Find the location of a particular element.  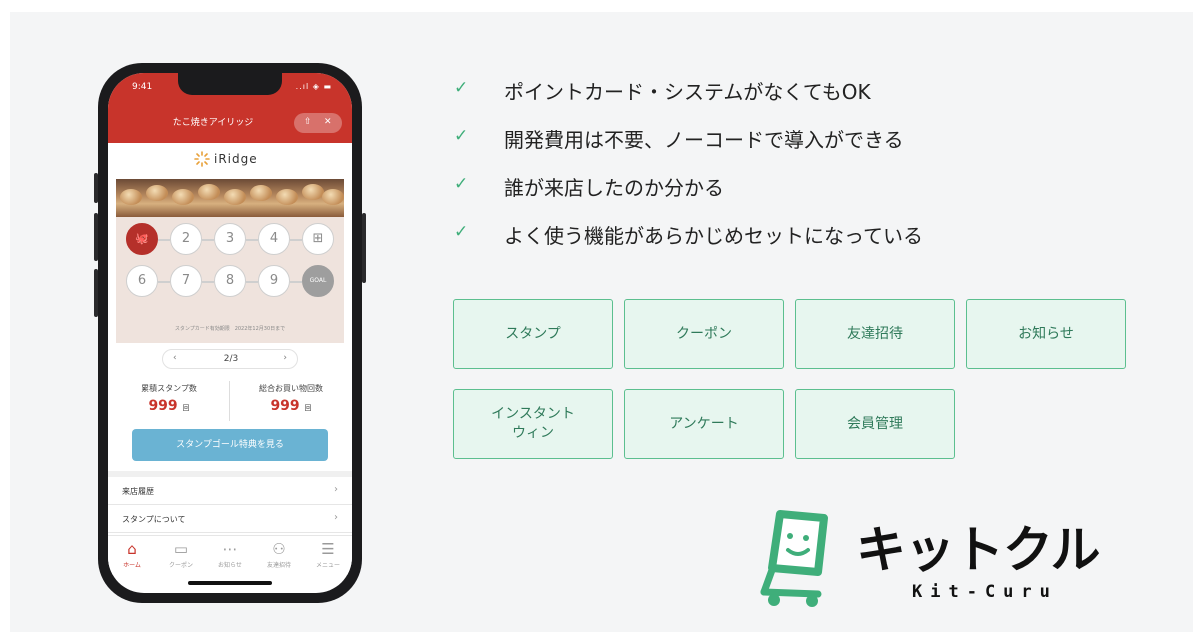

brand-row: iRidge is located at coordinates (230, 160).